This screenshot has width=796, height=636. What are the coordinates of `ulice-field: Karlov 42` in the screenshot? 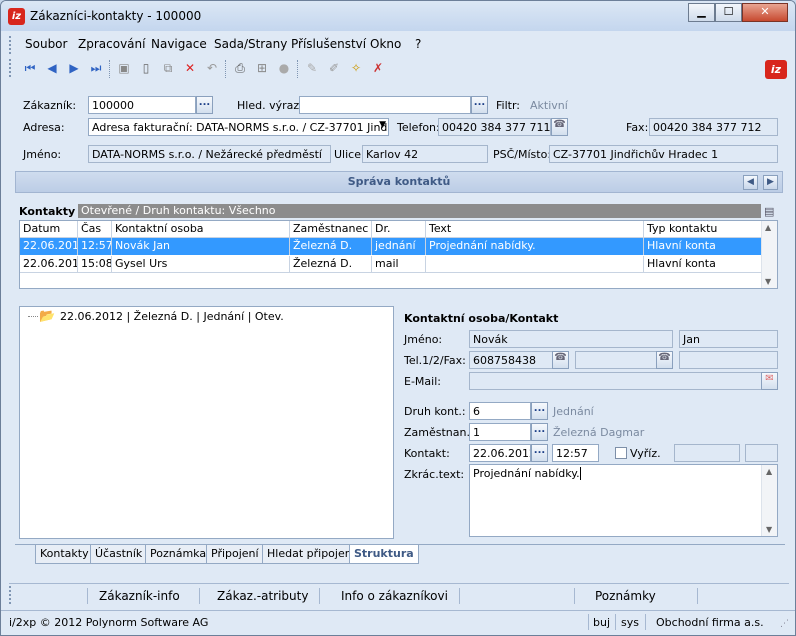 It's located at (425, 154).